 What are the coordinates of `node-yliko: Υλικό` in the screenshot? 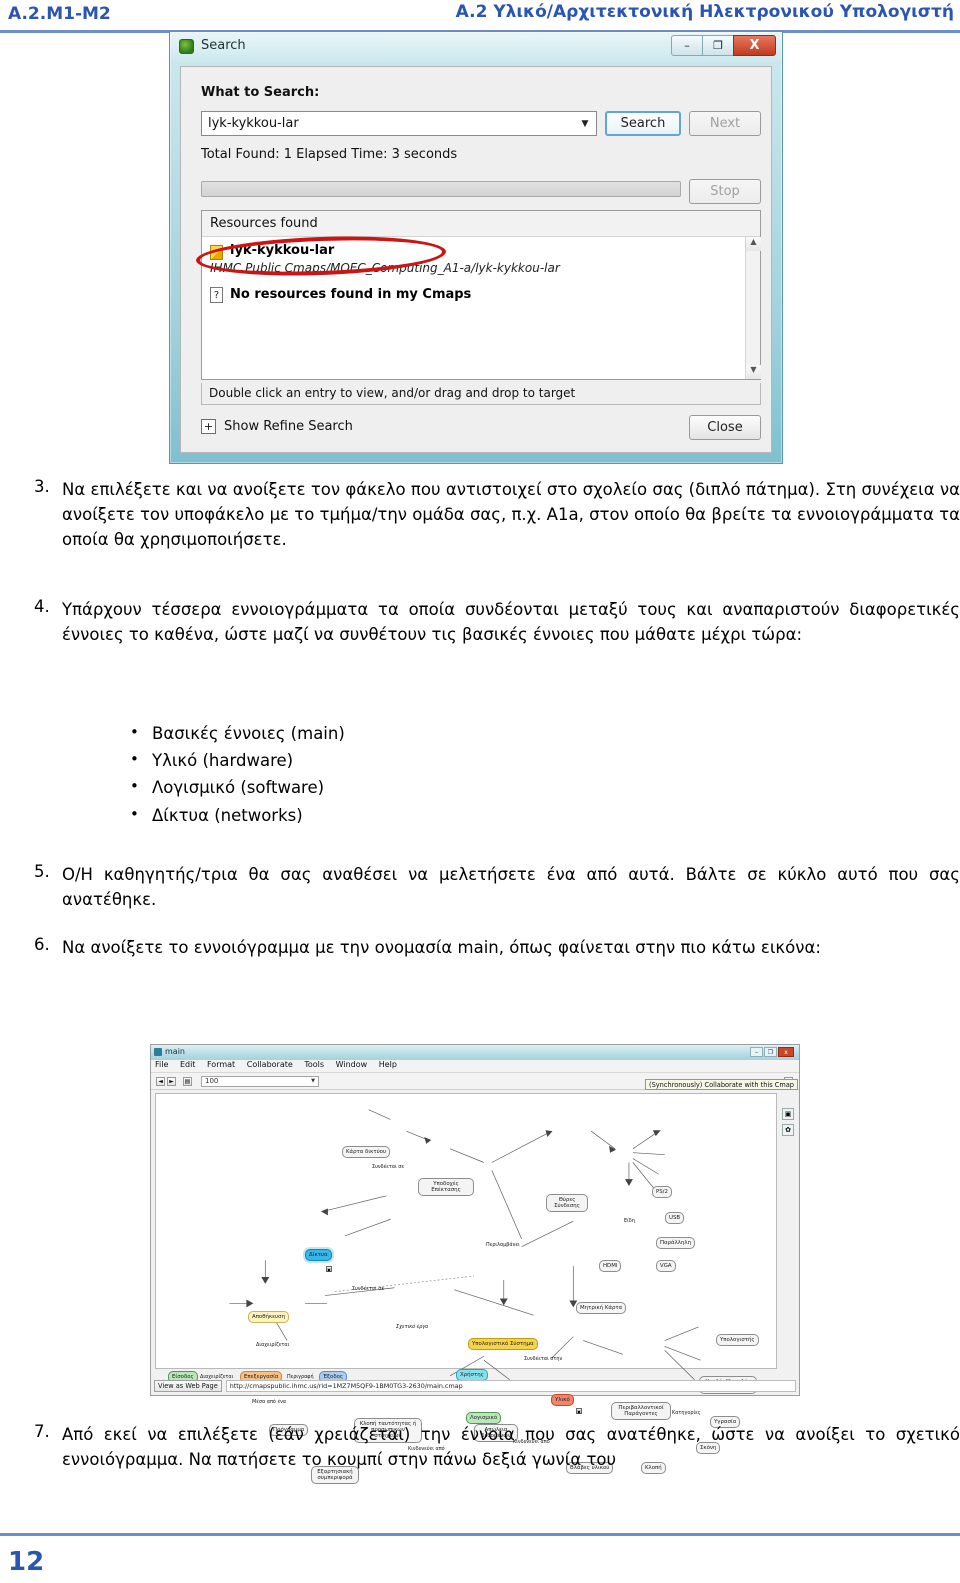 It's located at (562, 1400).